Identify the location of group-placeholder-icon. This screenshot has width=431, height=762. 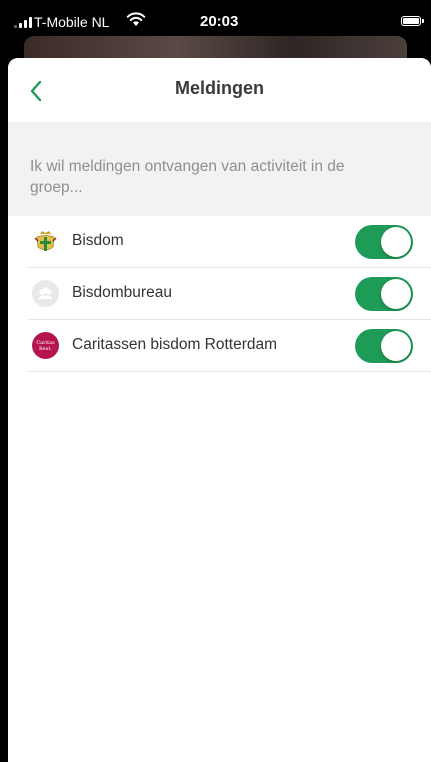
(45, 293).